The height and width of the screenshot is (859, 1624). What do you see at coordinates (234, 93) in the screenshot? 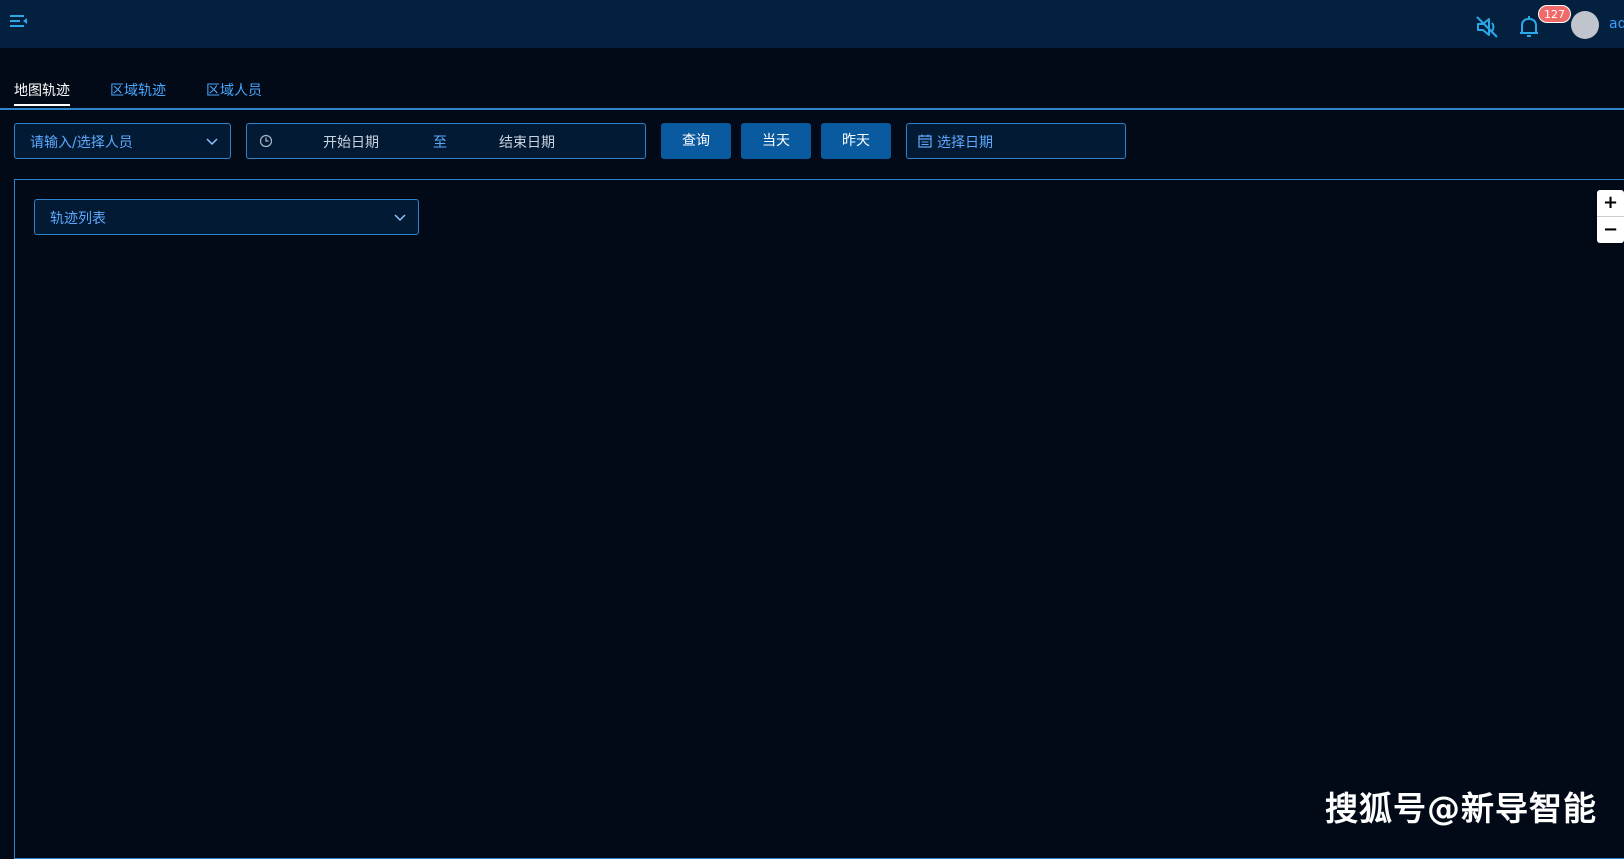
I see `tab-area-personnel: 区域人员` at bounding box center [234, 93].